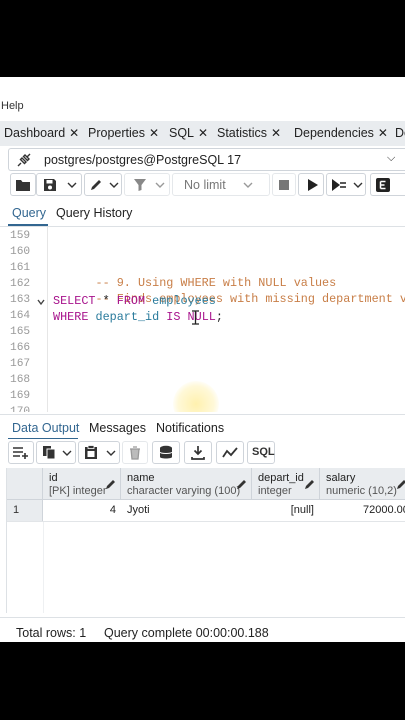 This screenshot has width=405, height=720. I want to click on tab-query: Query, so click(29, 213).